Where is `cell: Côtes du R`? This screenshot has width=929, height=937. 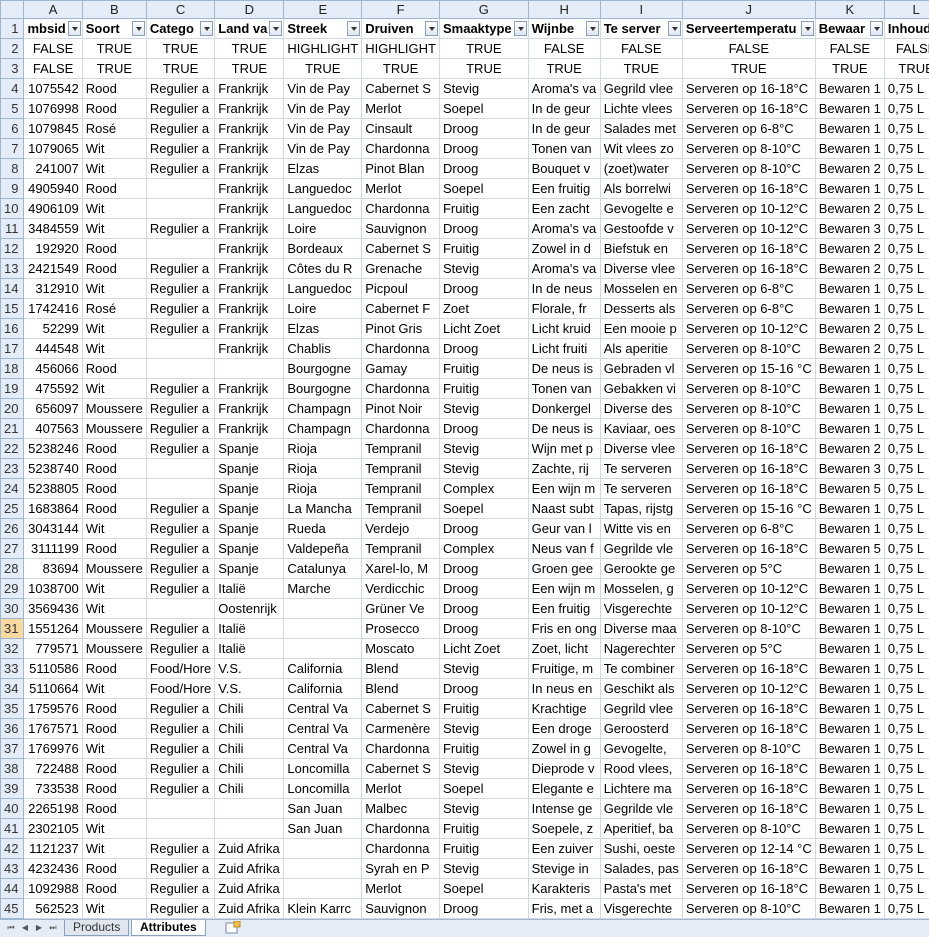 cell: Côtes du R is located at coordinates (323, 269).